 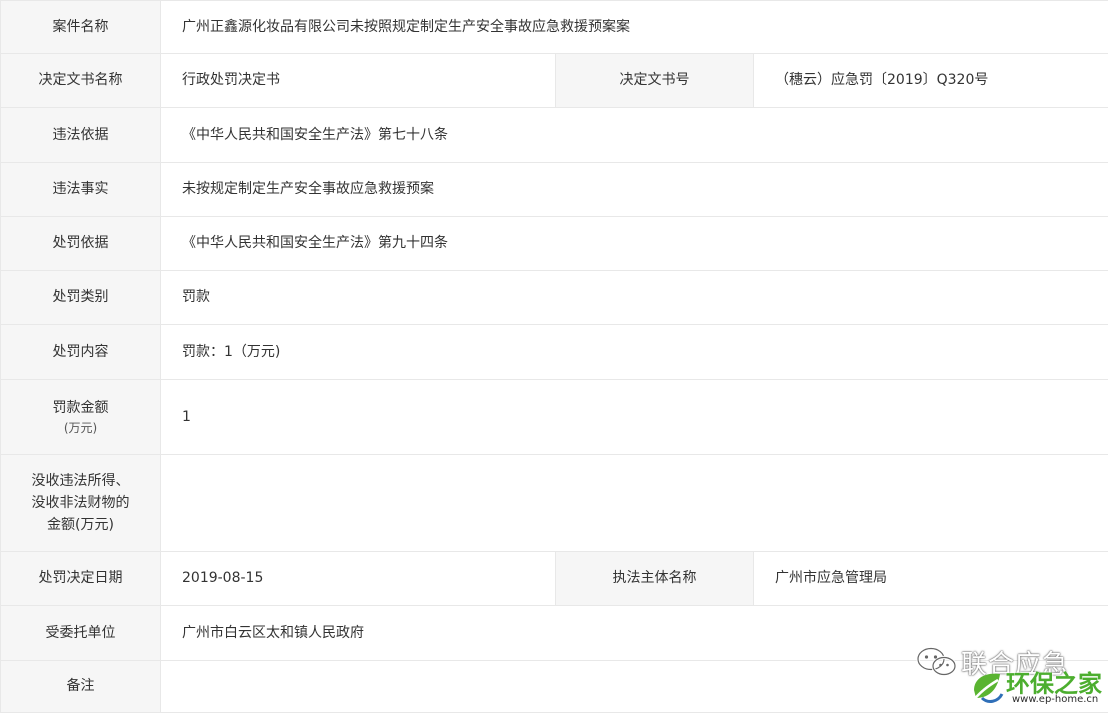 I want to click on value-violation-facts: 未按规定制定生产安全事故应急救援预案, so click(x=634, y=190).